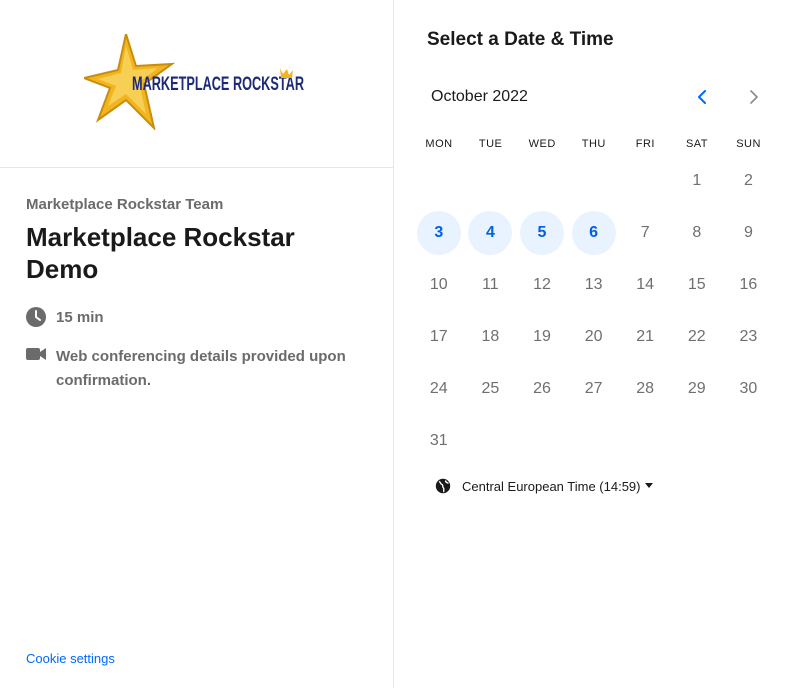  What do you see at coordinates (645, 336) in the screenshot?
I see `day-21: 21` at bounding box center [645, 336].